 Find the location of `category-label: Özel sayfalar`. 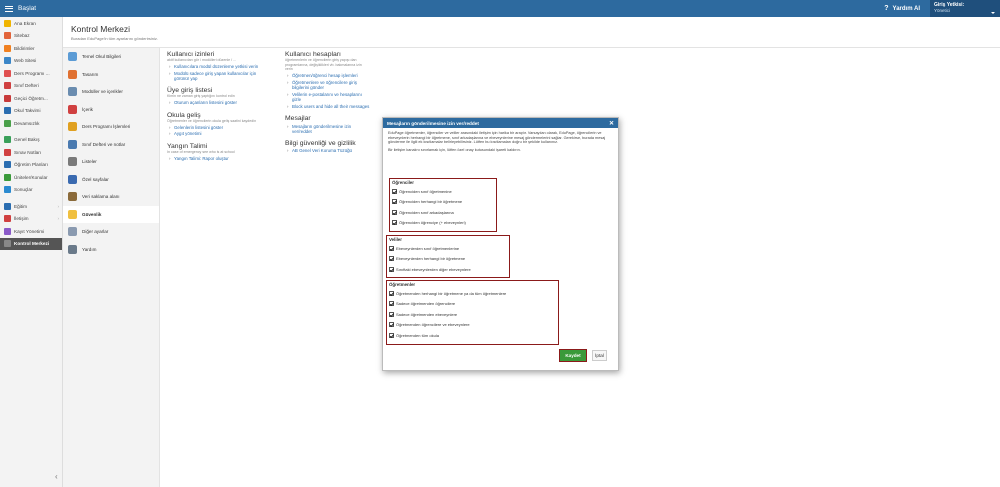

category-label: Özel sayfalar is located at coordinates (95, 179).